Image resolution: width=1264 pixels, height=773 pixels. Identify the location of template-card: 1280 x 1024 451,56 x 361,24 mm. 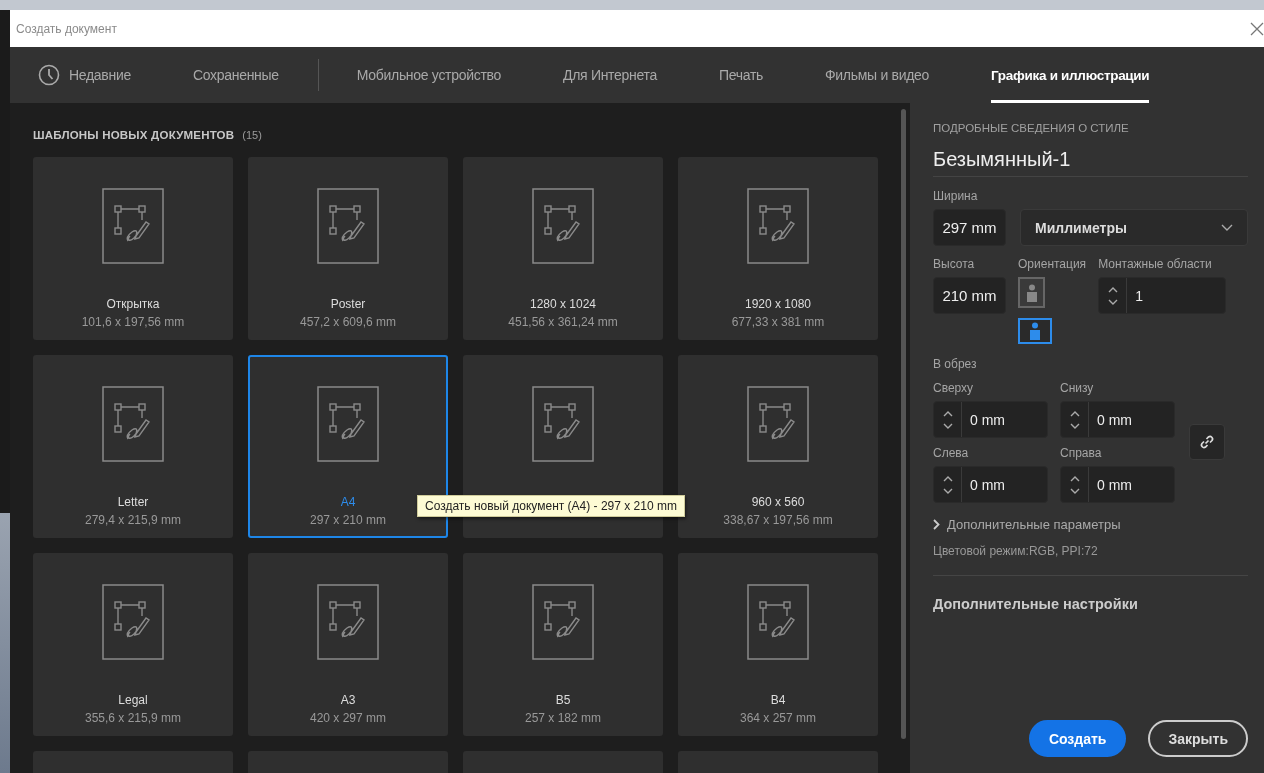
(563, 248).